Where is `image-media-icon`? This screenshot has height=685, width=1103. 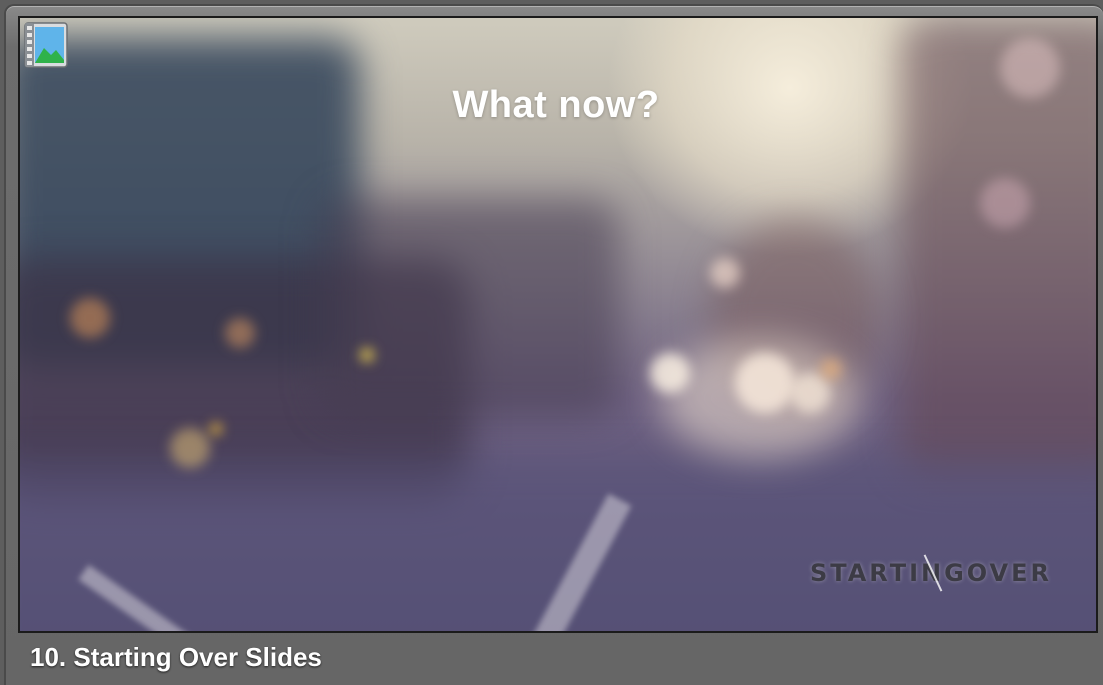 image-media-icon is located at coordinates (46, 45).